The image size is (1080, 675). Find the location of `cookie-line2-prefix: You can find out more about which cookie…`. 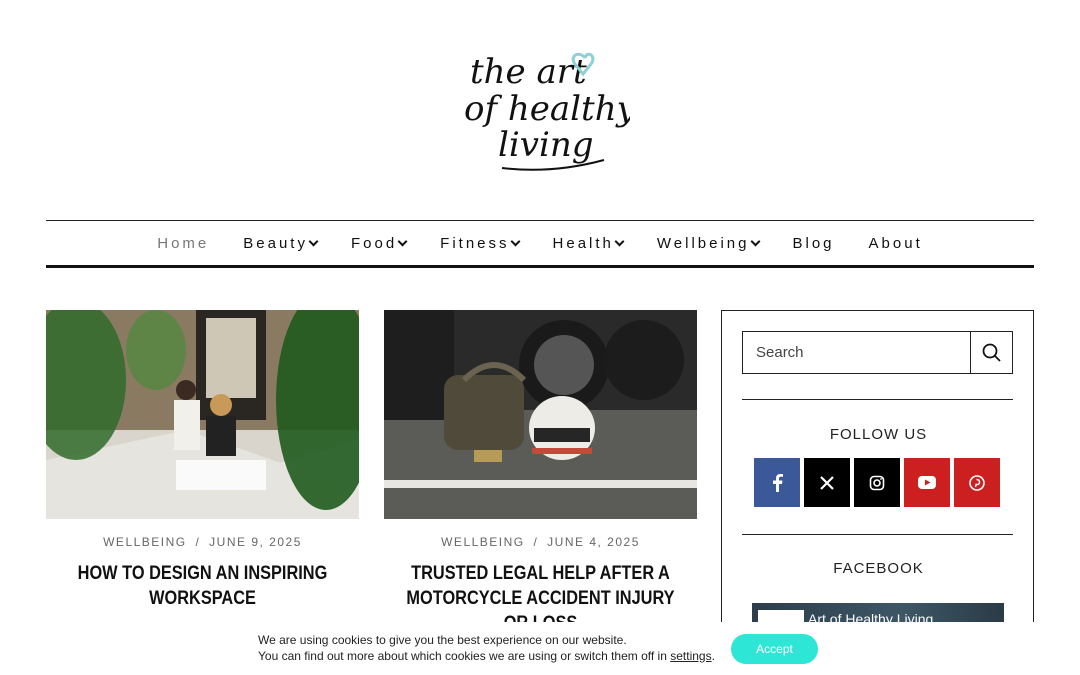

cookie-line2-prefix: You can find out more about which cookie… is located at coordinates (464, 655).